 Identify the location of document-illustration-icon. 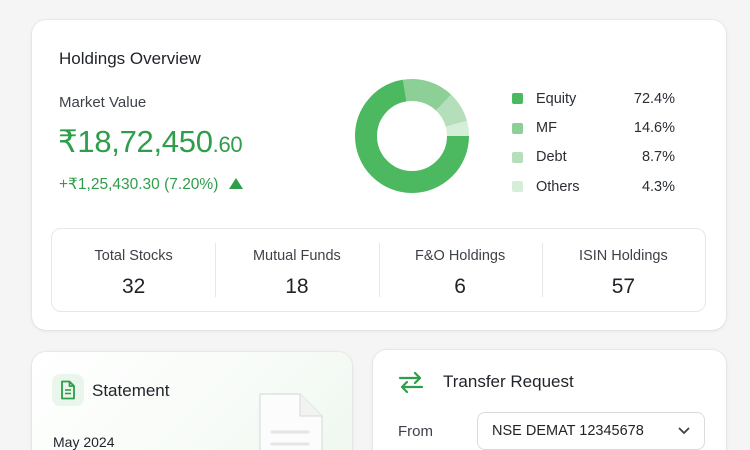
(291, 421).